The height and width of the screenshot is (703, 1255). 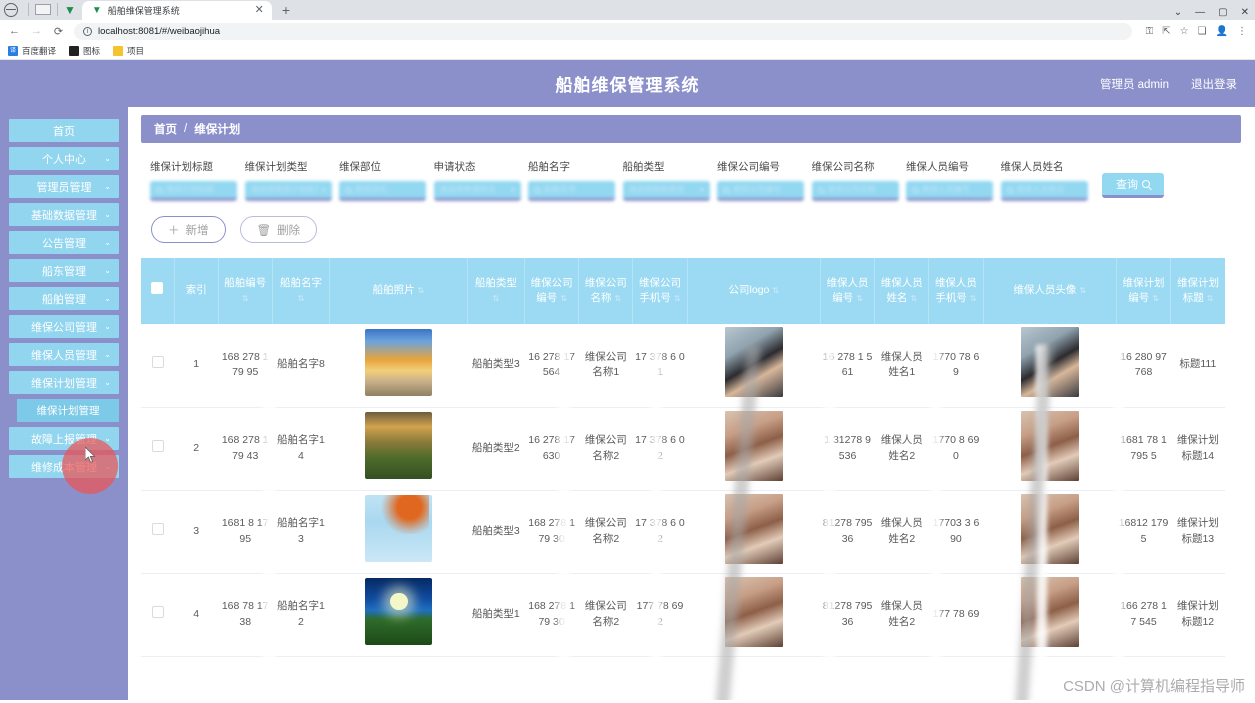 What do you see at coordinates (68, 410) in the screenshot?
I see `sidebar-subitem-maintenance-plan: 维保计划管理` at bounding box center [68, 410].